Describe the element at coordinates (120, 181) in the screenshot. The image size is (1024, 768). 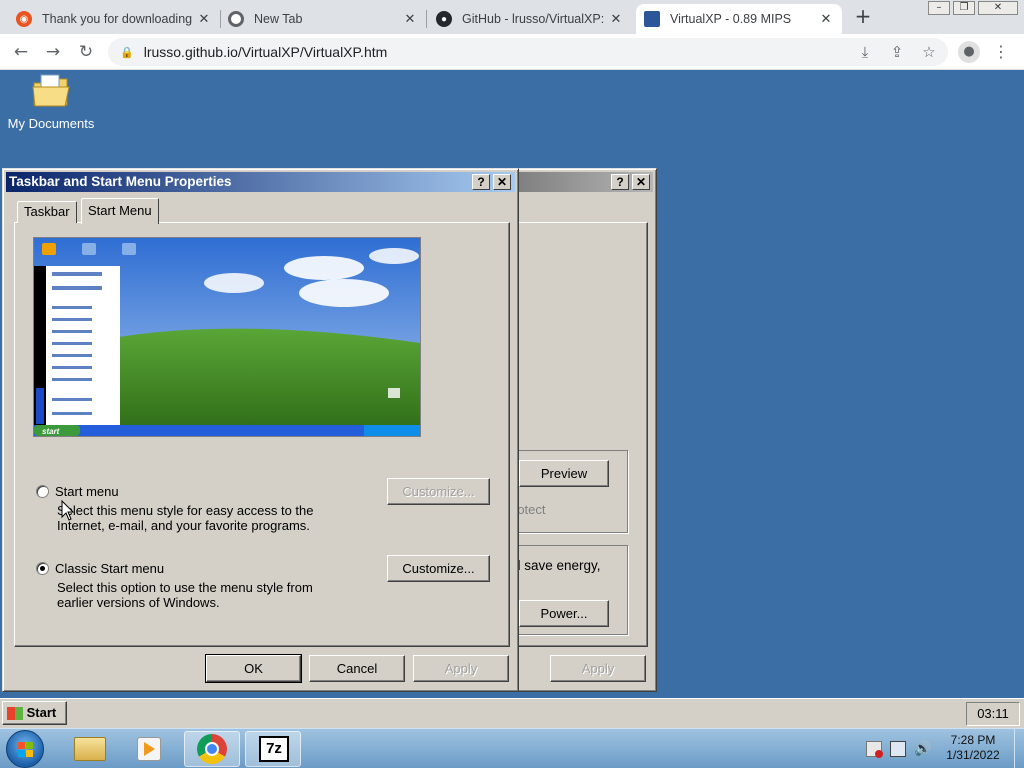
I see `dialog-title: Taskbar and Start Menu Properties` at that location.